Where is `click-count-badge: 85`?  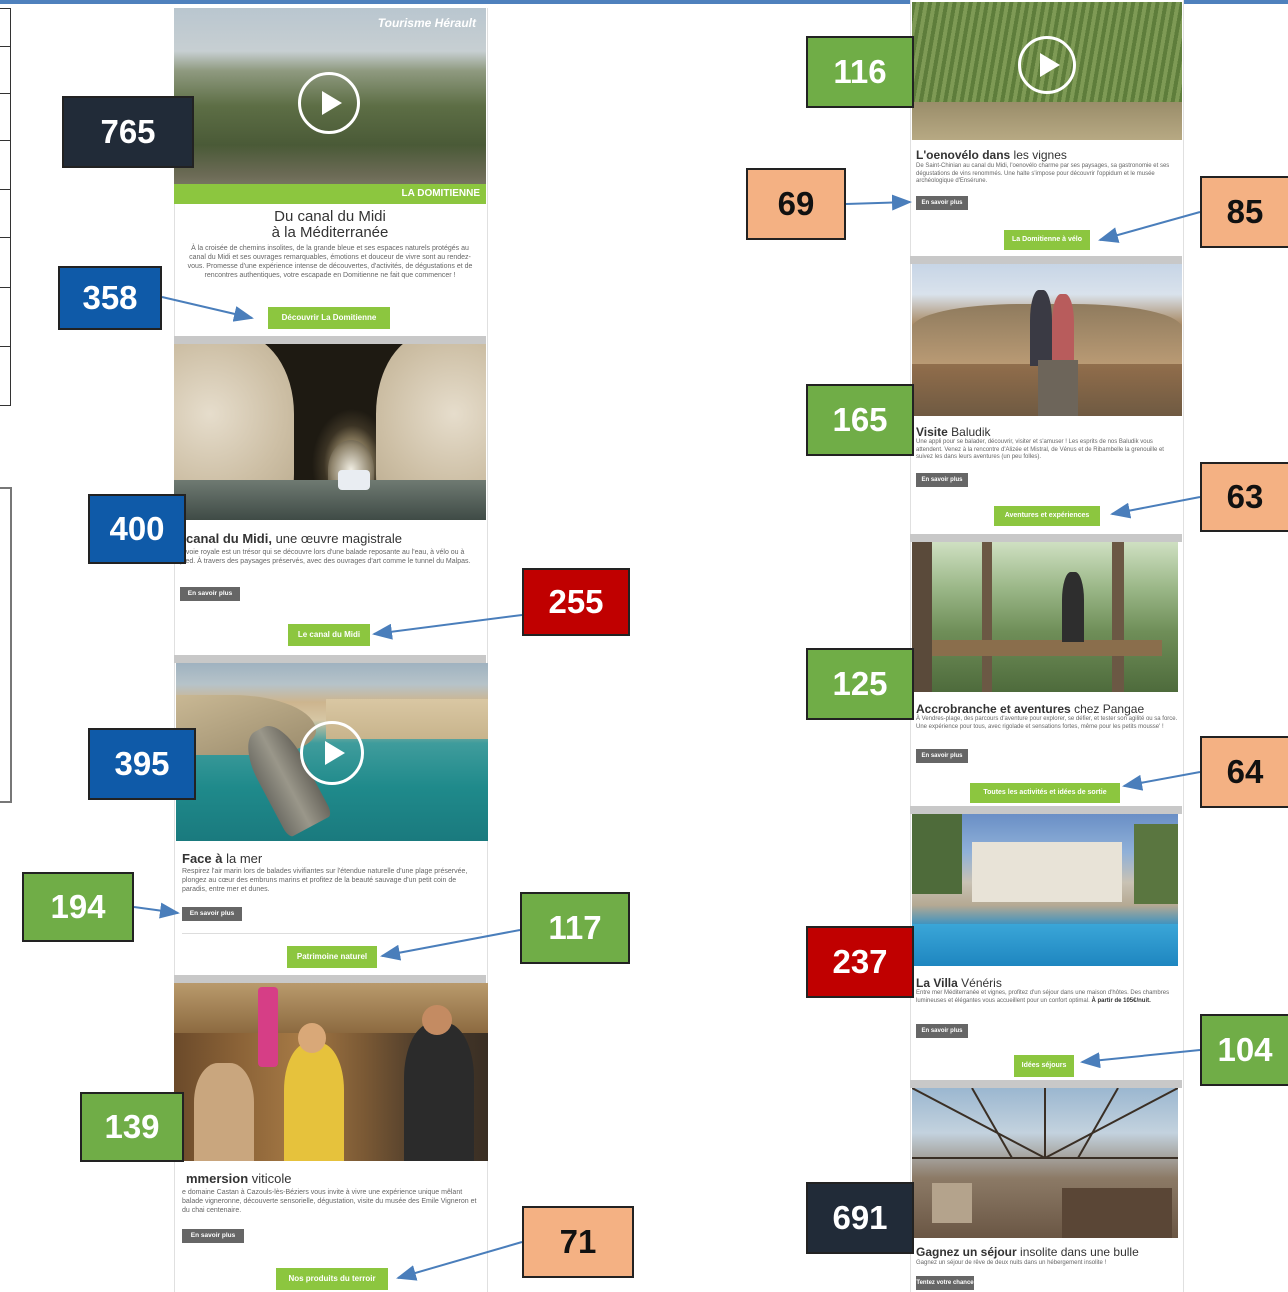 click-count-badge: 85 is located at coordinates (1244, 212).